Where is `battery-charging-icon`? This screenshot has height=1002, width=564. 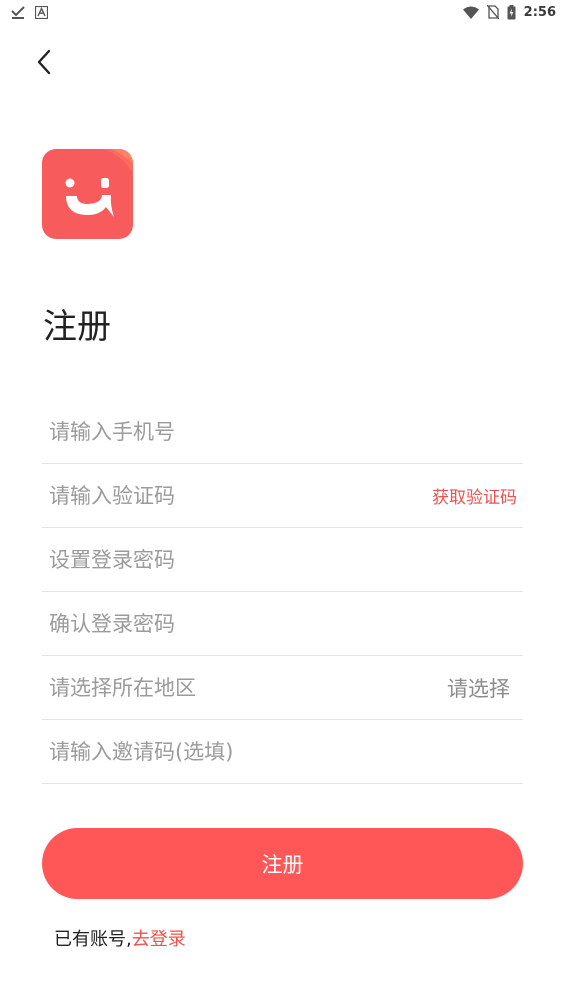 battery-charging-icon is located at coordinates (511, 12).